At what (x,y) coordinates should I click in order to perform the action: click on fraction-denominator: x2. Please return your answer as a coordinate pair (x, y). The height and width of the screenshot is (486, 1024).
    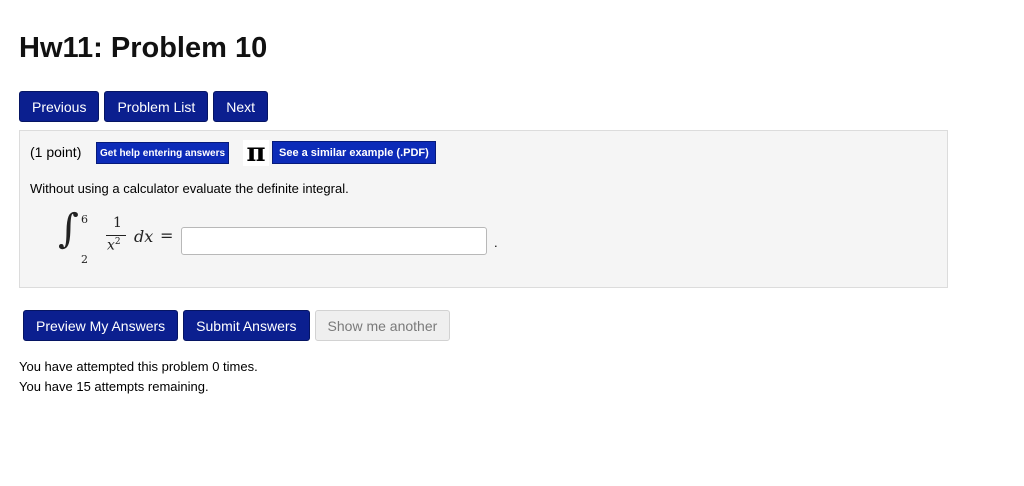
    Looking at the image, I should click on (114, 245).